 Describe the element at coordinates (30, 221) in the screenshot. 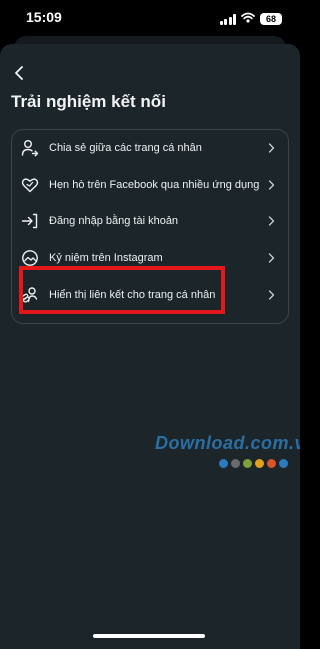

I see `login-arrow-icon` at that location.